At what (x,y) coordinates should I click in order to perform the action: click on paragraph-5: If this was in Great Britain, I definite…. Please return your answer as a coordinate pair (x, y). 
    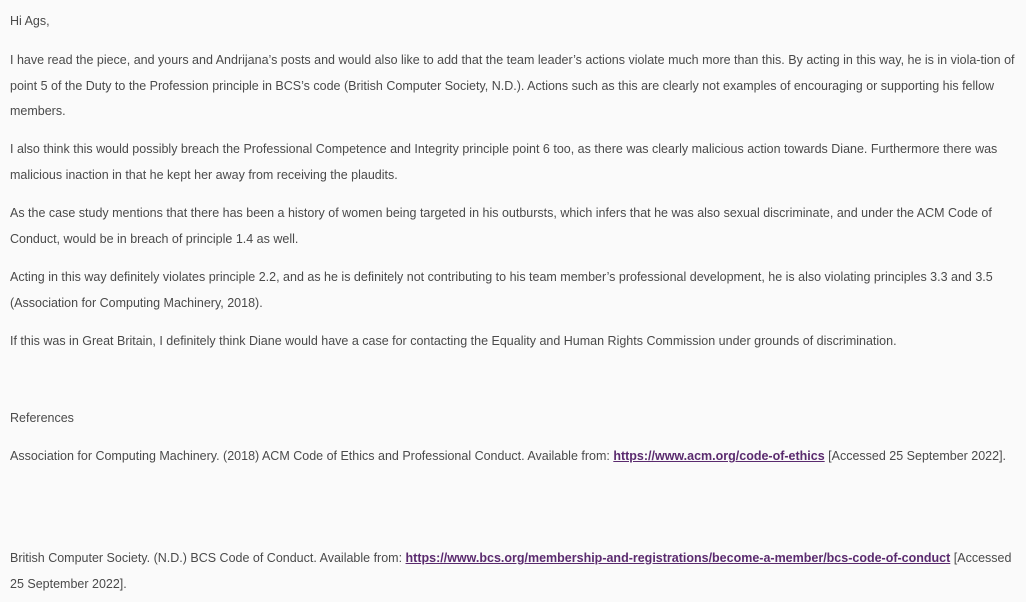
    Looking at the image, I should click on (453, 341).